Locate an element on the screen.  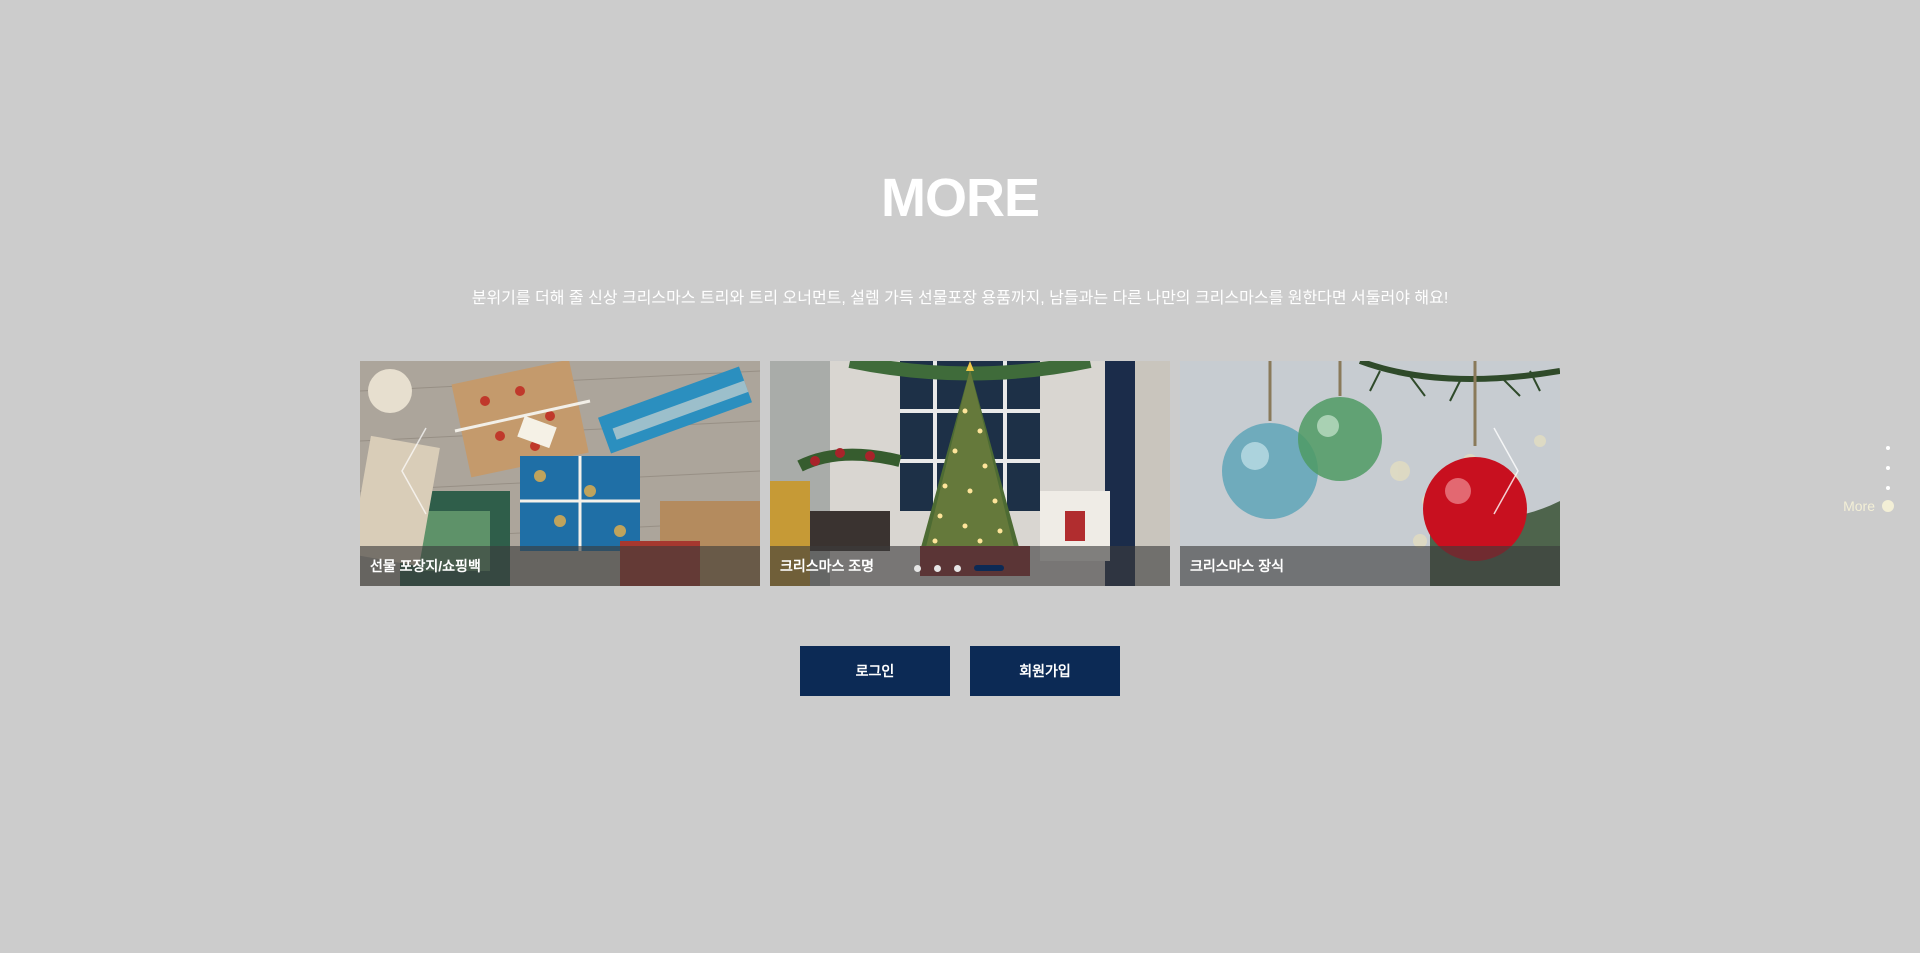
section-title: MORE is located at coordinates (960, 198).